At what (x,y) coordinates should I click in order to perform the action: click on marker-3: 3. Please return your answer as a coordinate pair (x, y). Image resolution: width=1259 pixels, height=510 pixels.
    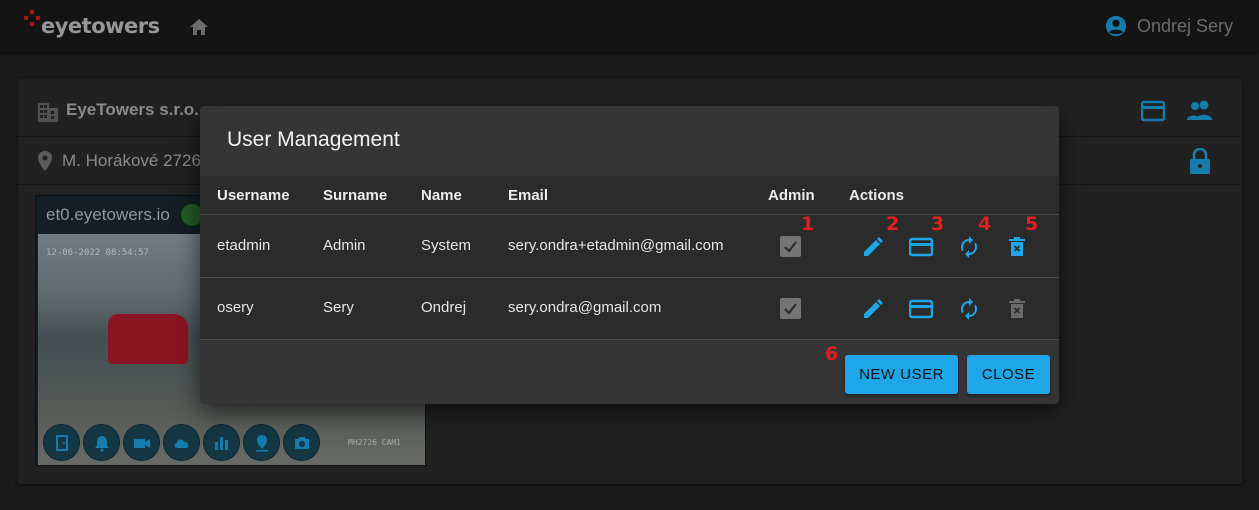
    Looking at the image, I should click on (938, 224).